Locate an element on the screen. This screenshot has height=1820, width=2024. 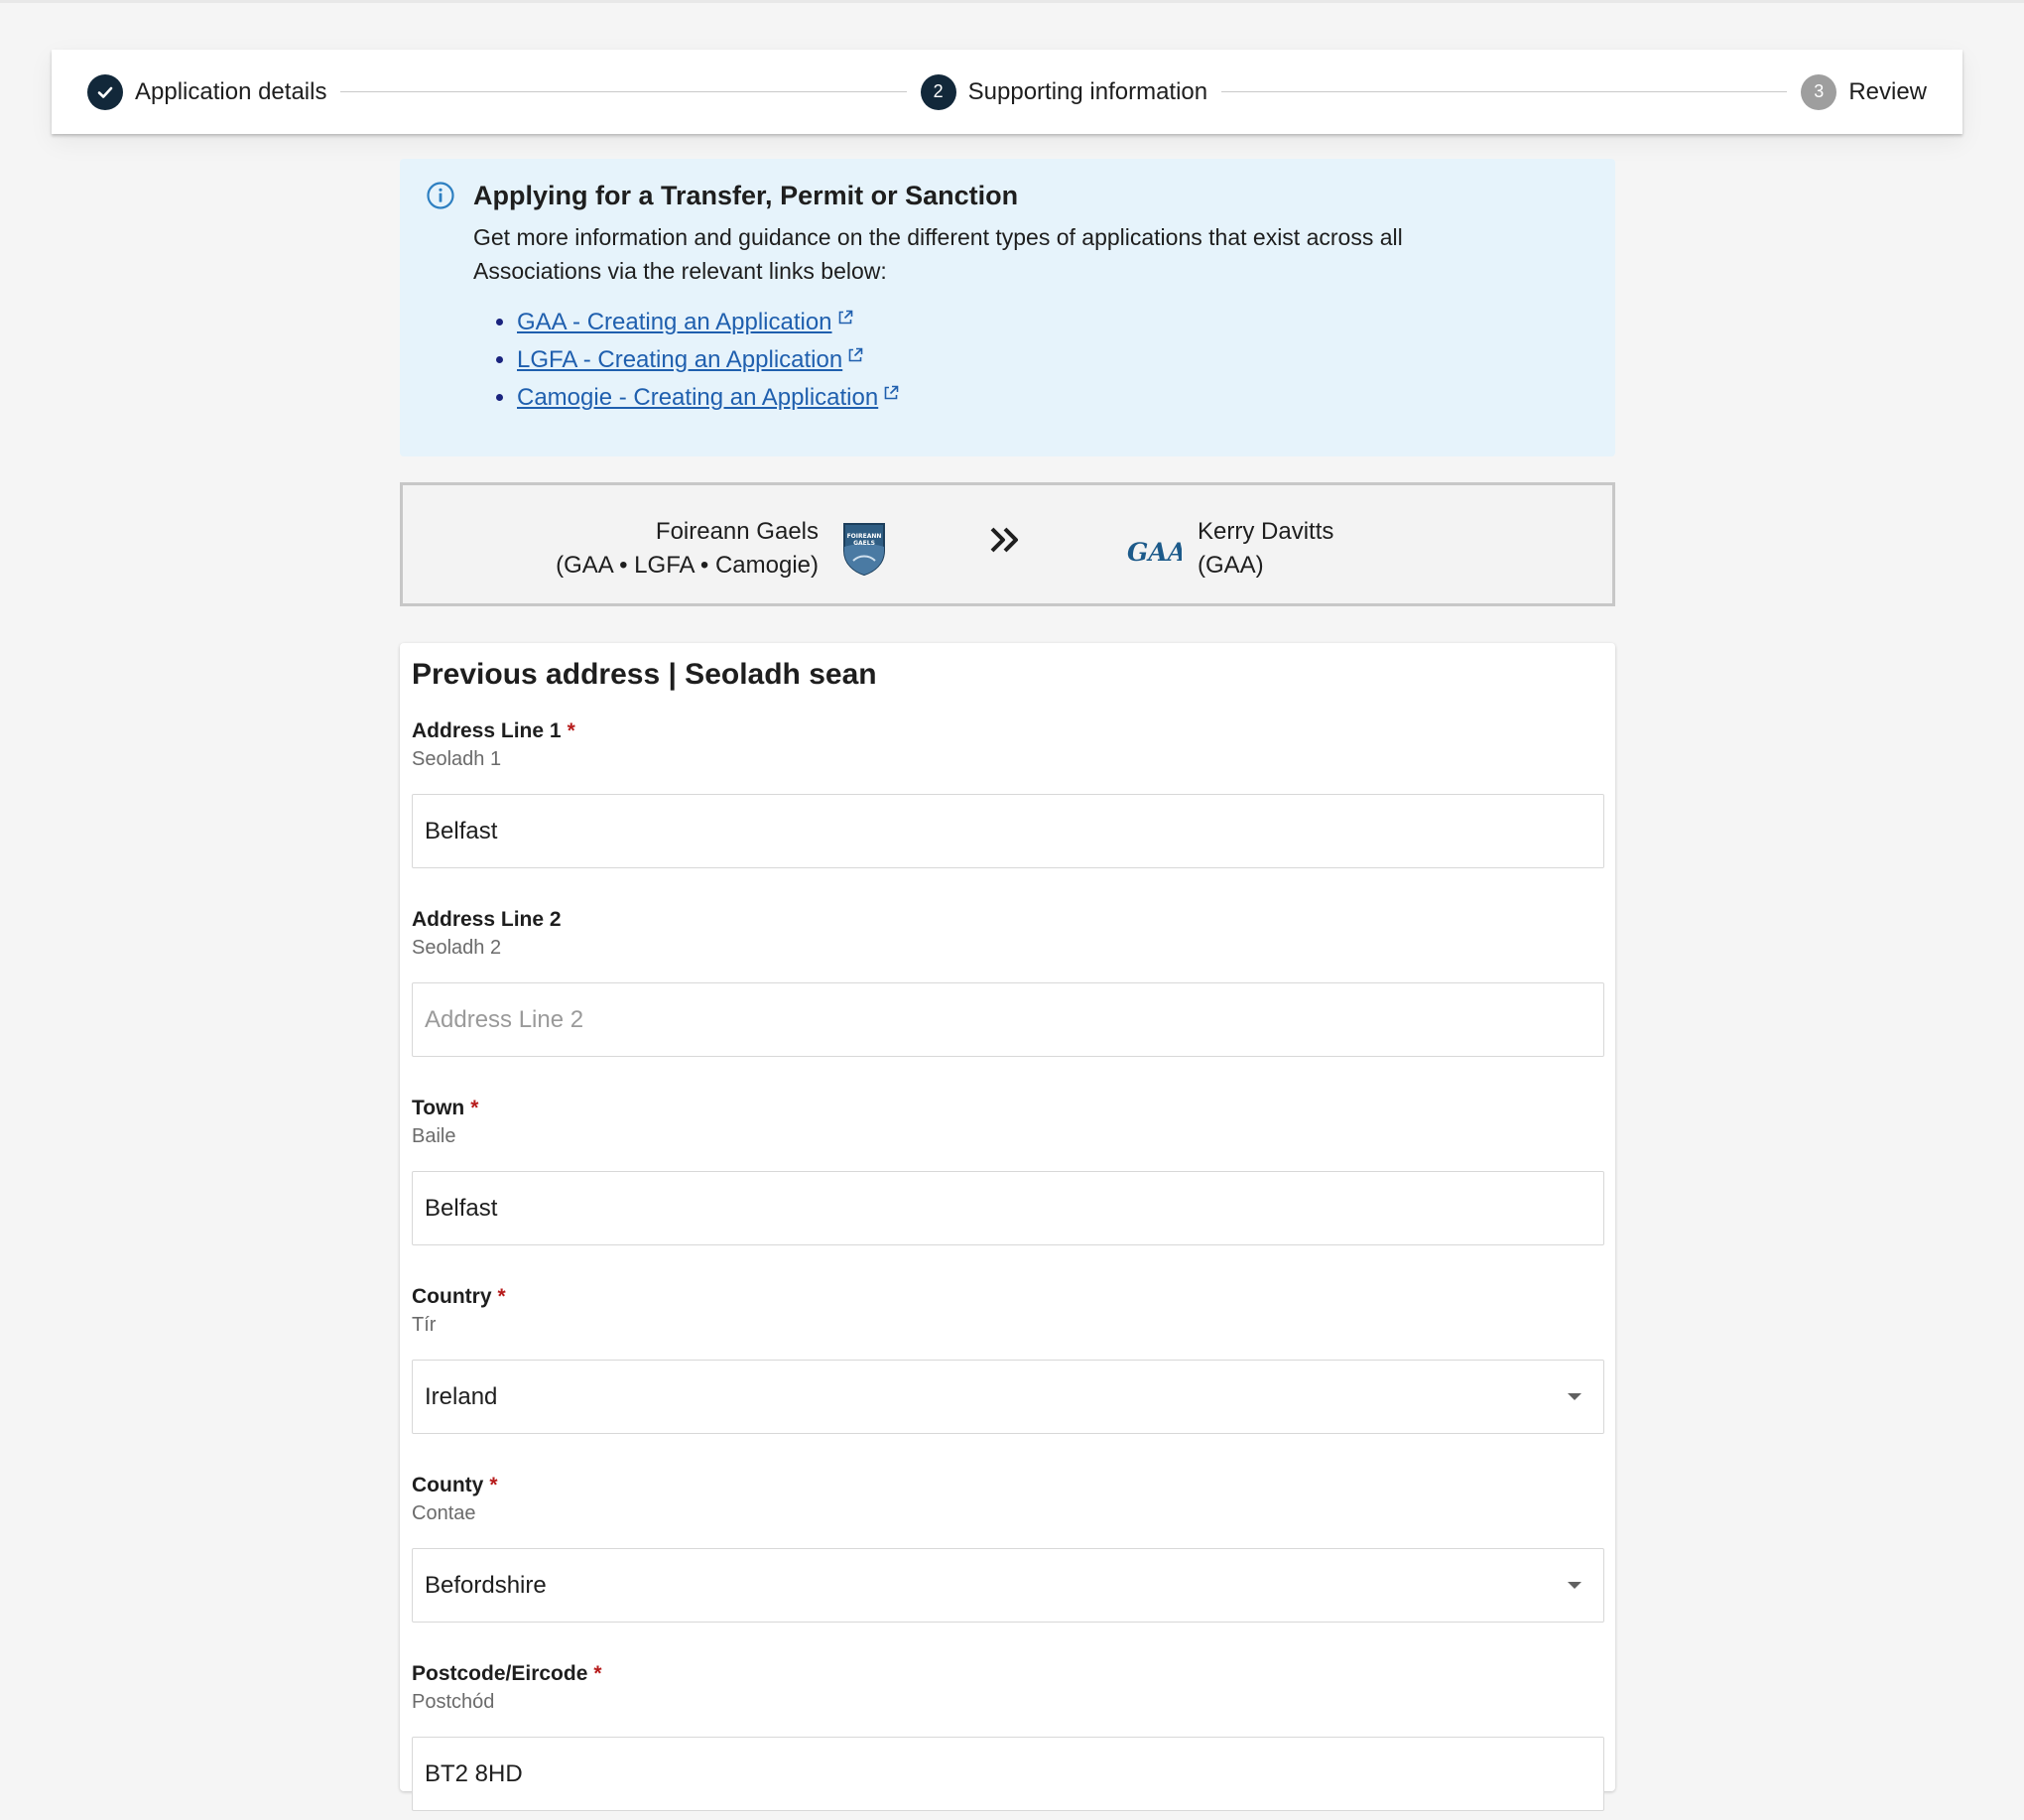
step-label: Application details is located at coordinates (231, 91).